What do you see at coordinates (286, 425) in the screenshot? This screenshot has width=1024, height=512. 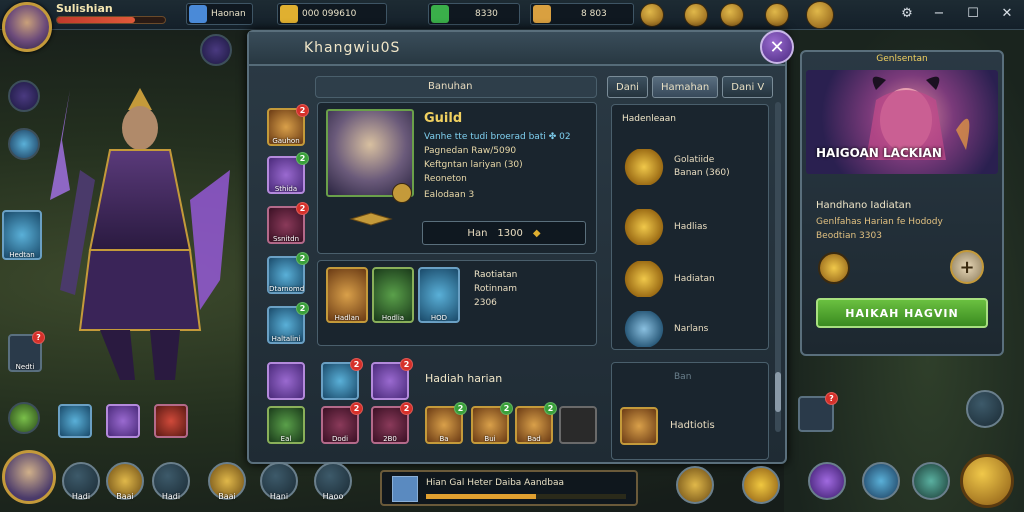 I see `item-slot: Eal` at bounding box center [286, 425].